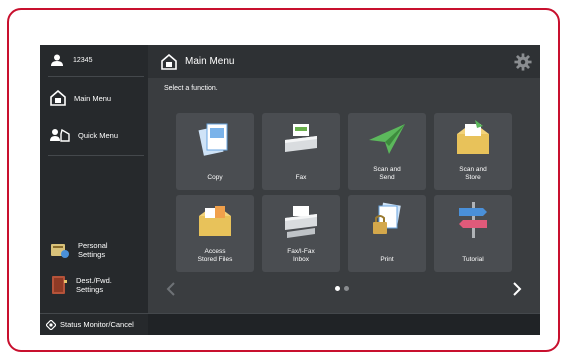  I want to click on tutorial-button: Tutorial, so click(473, 233).